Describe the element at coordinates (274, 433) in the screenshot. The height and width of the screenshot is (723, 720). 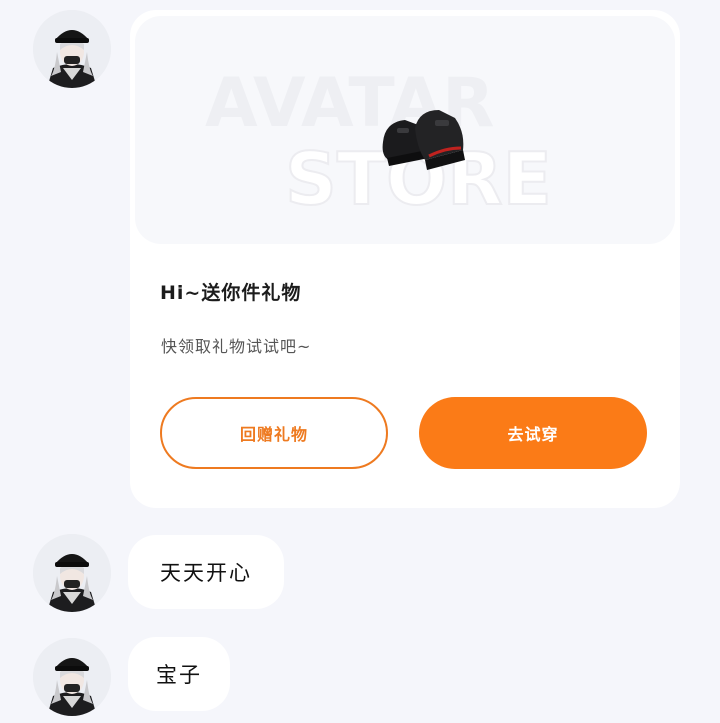
I see `return-gift-button: 回赠礼物` at that location.